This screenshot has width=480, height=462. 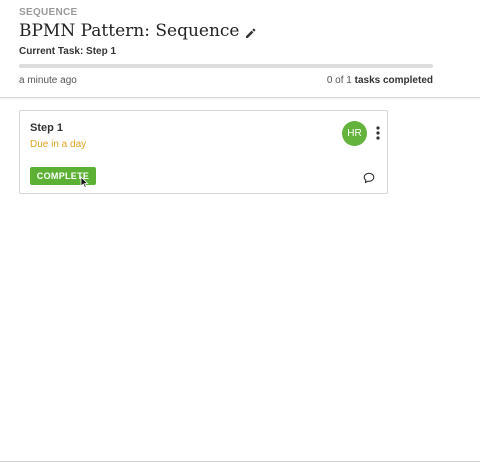 What do you see at coordinates (84, 182) in the screenshot?
I see `mouse-pointer-icon` at bounding box center [84, 182].